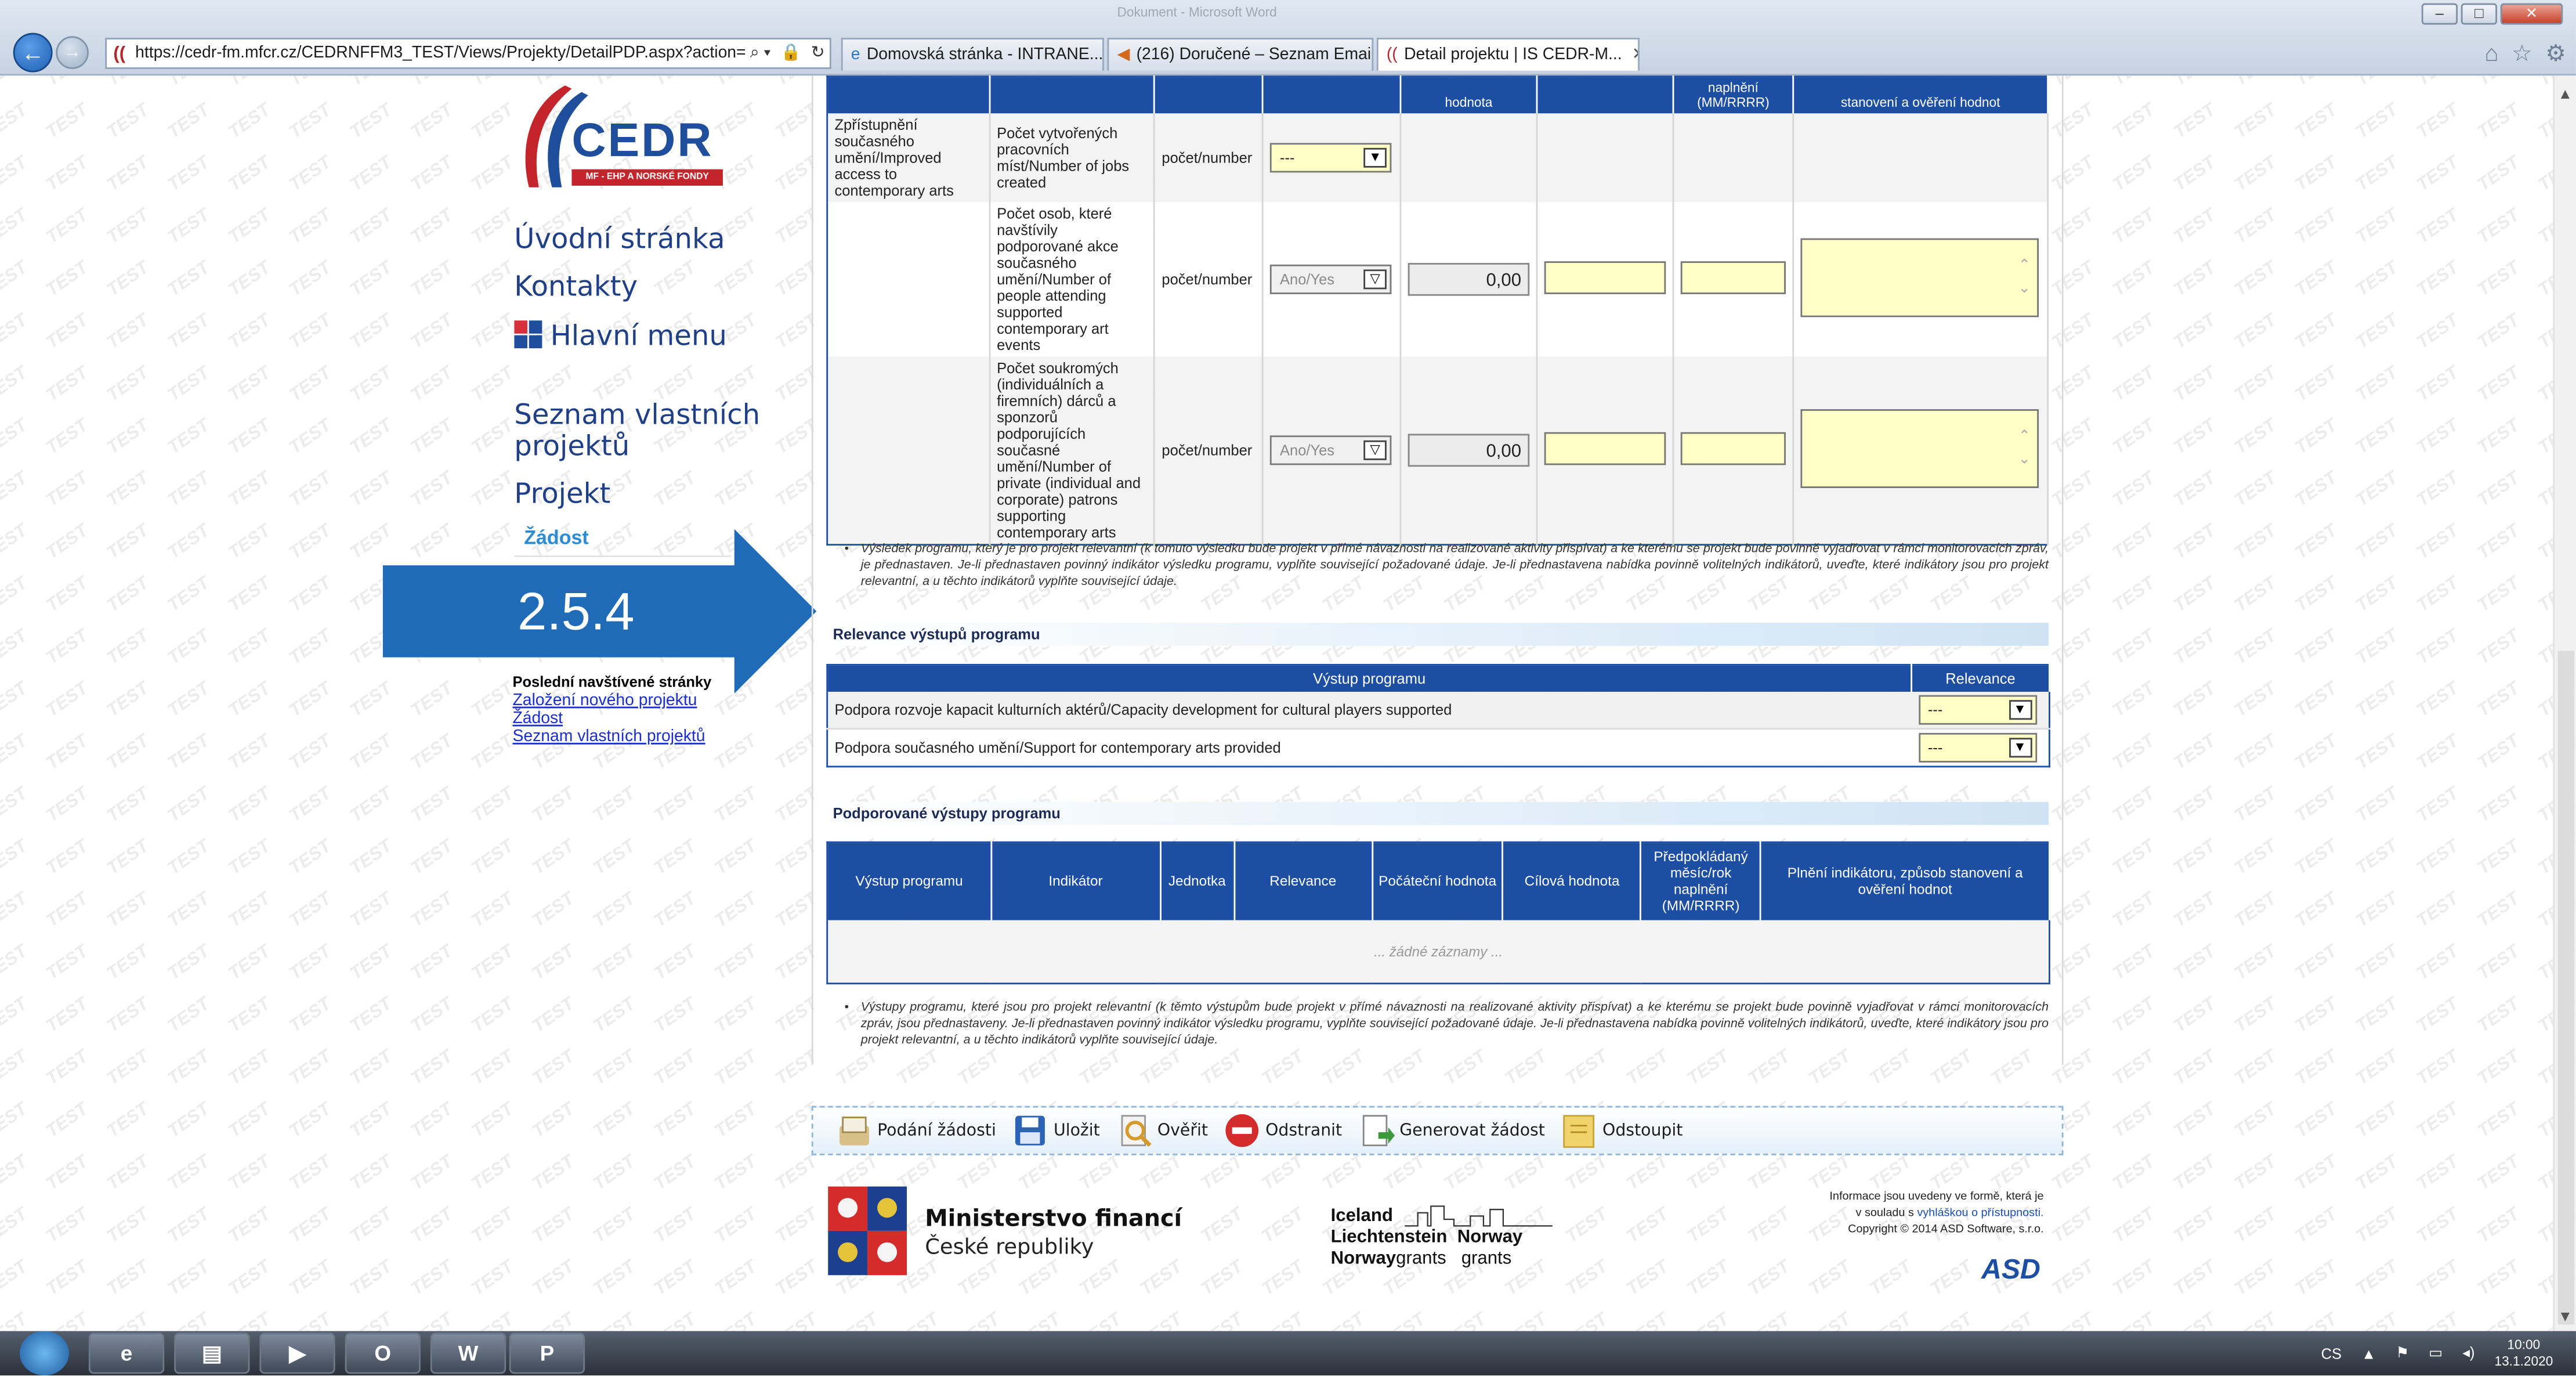 This screenshot has width=2576, height=1376. Describe the element at coordinates (619, 241) in the screenshot. I see `nav-home-link: Úvodní stránka` at that location.